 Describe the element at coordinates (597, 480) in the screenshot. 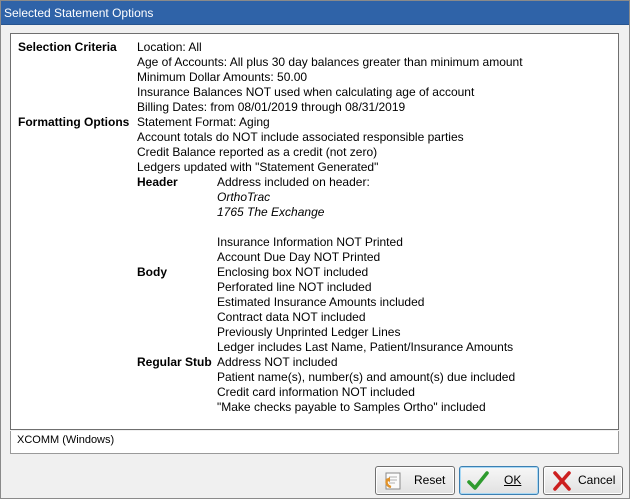

I see `cancel-label: Cancel` at that location.